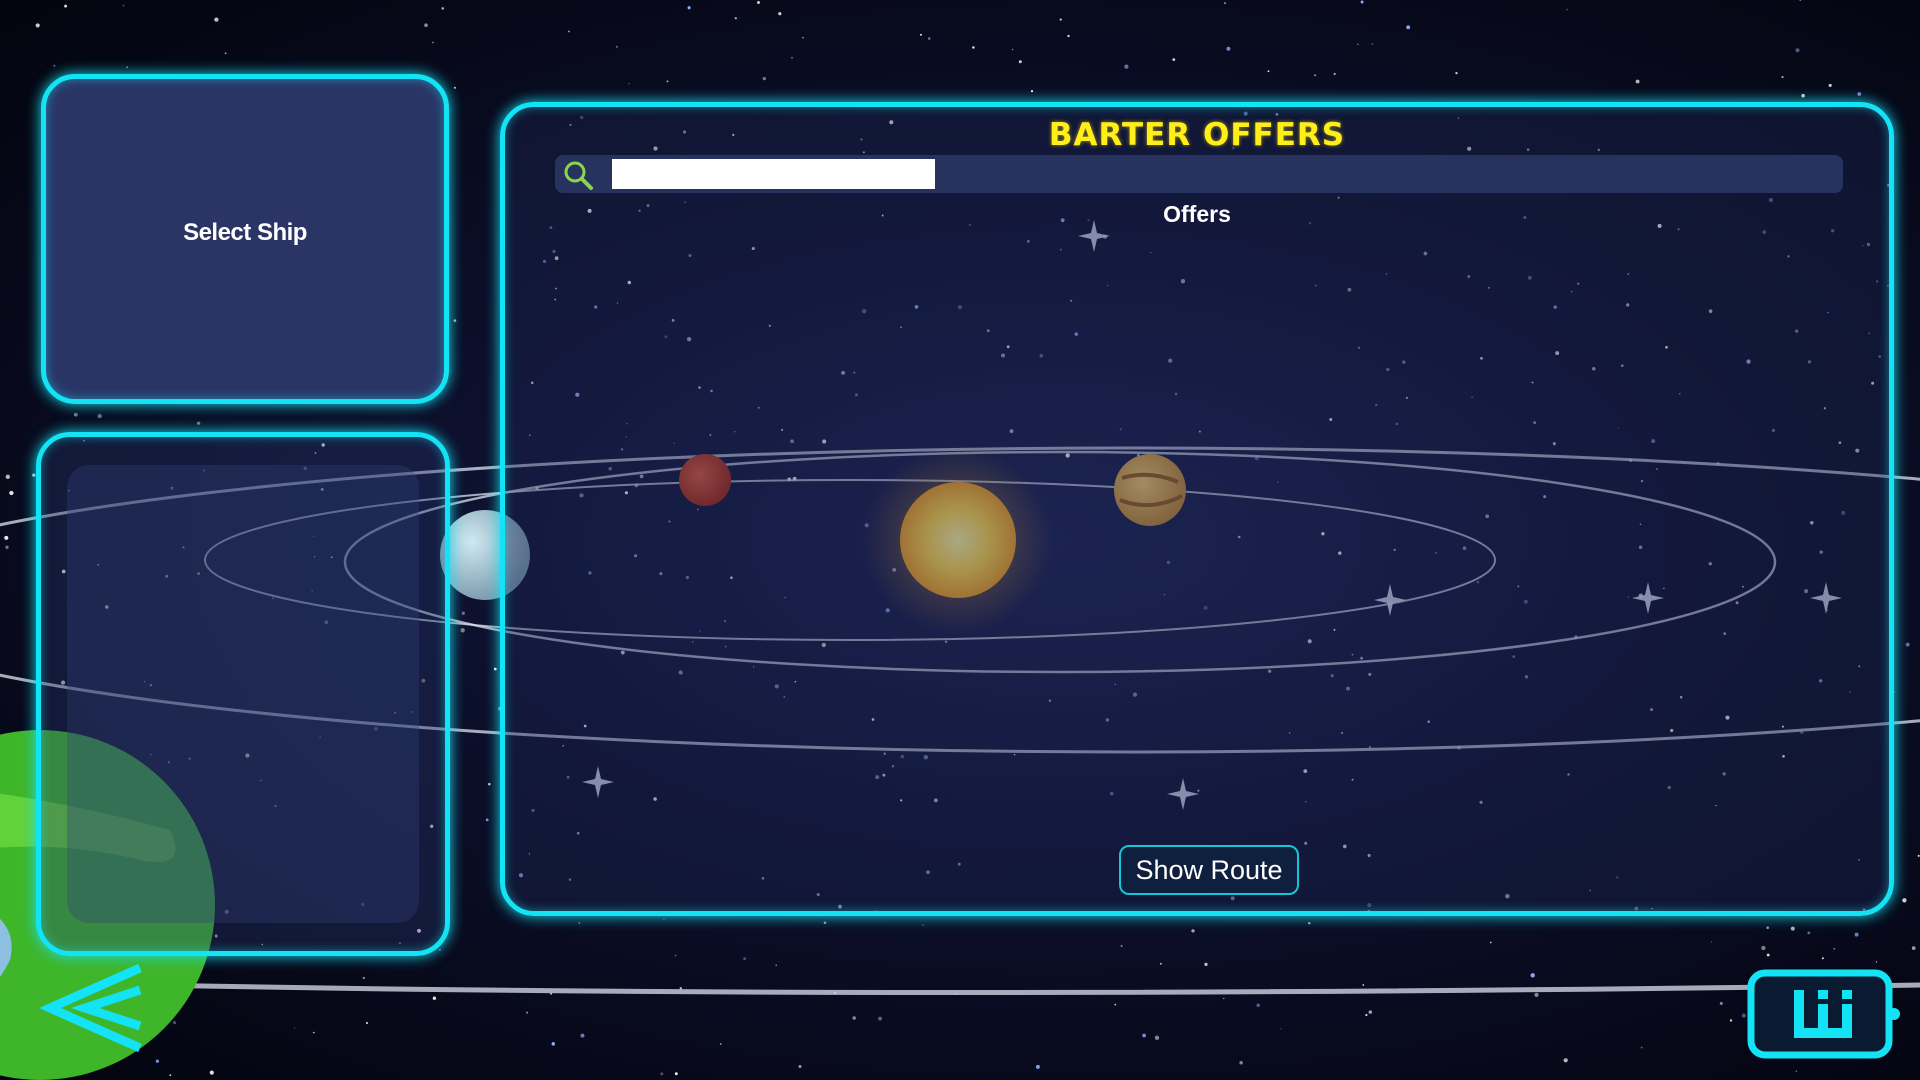  Describe the element at coordinates (1199, 174) in the screenshot. I see `search-bar` at that location.